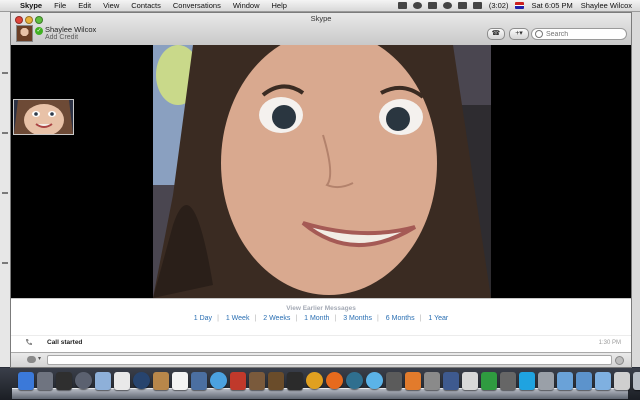 This screenshot has height=400, width=640. Describe the element at coordinates (334, 380) in the screenshot. I see `firefox-icon` at that location.